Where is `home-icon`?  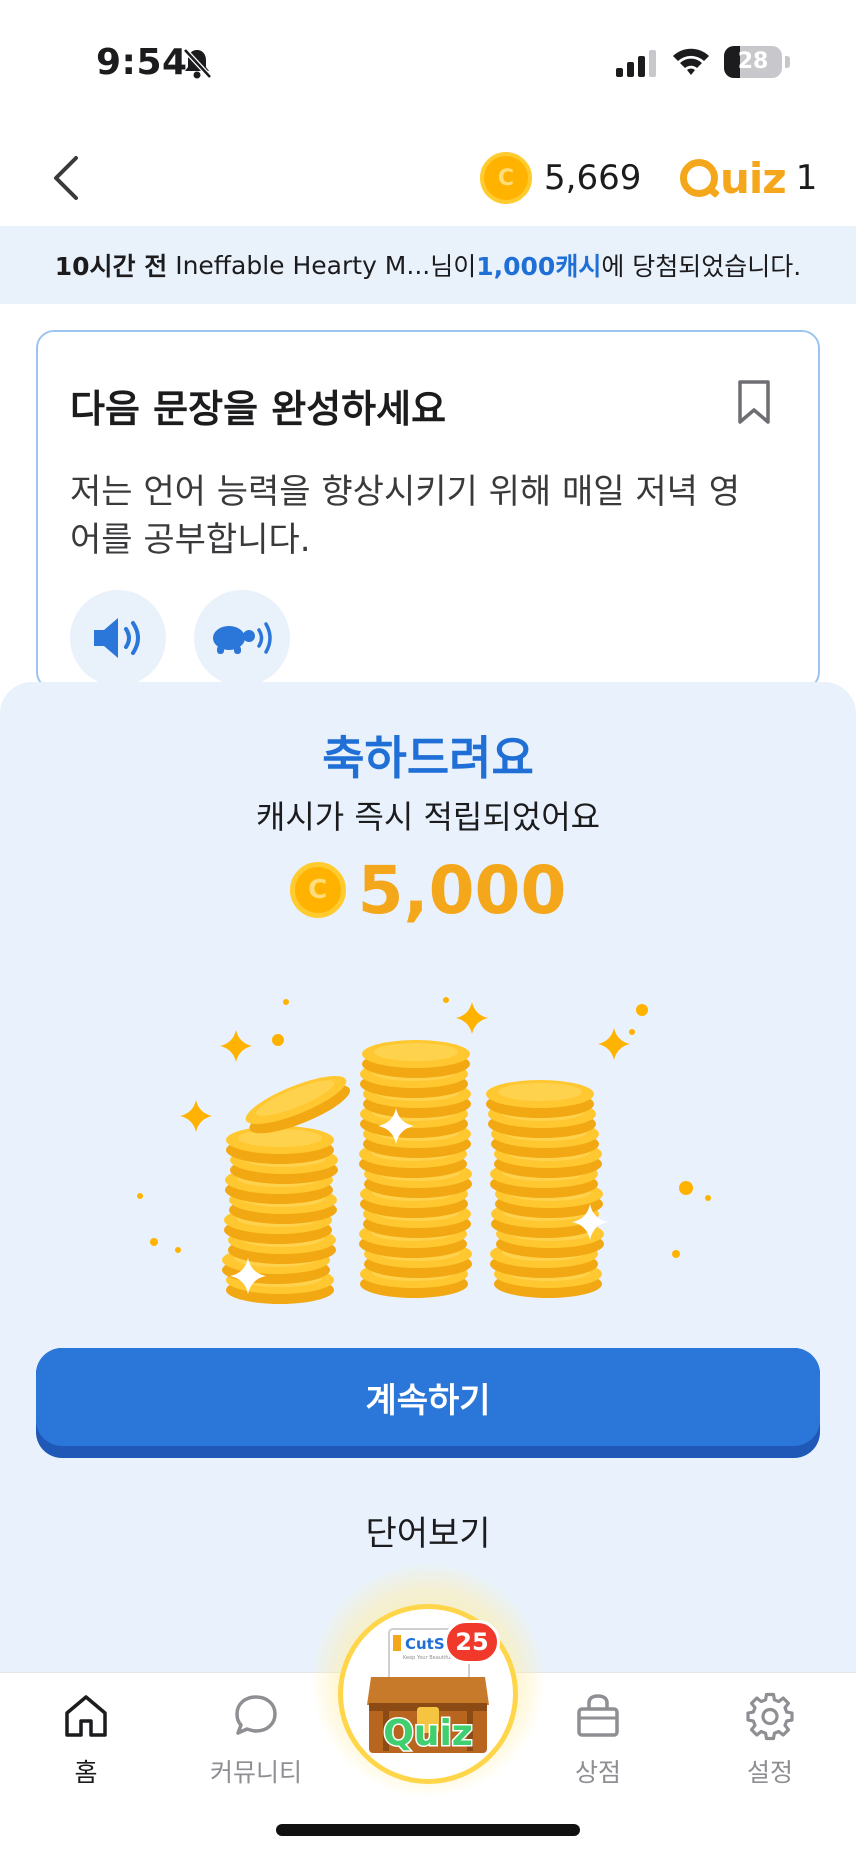 home-icon is located at coordinates (86, 1716).